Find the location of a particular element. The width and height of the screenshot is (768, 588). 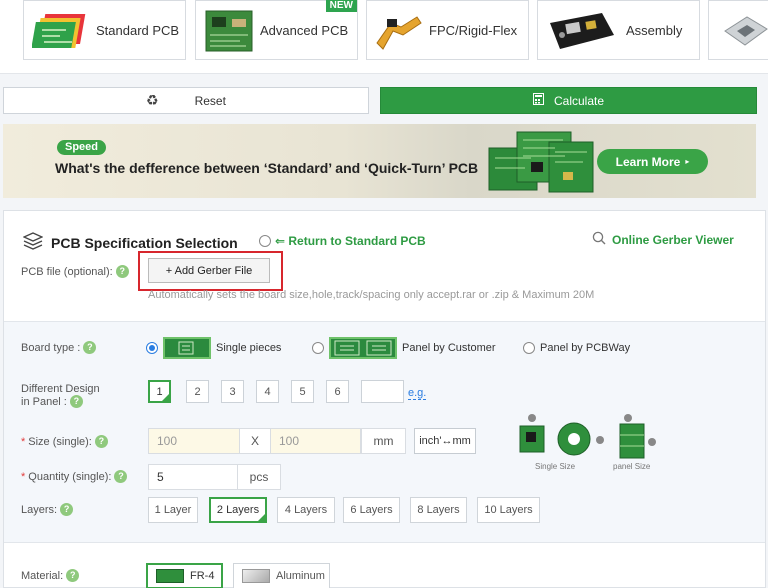

pcb-file-label: PCB file (optional): ? is located at coordinates (75, 271).